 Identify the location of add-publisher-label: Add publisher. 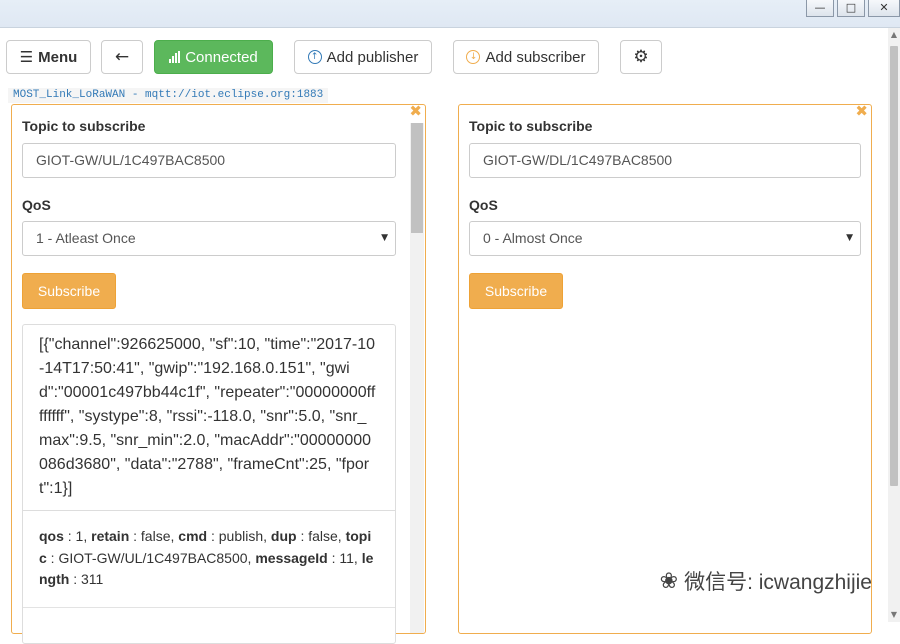
(372, 57).